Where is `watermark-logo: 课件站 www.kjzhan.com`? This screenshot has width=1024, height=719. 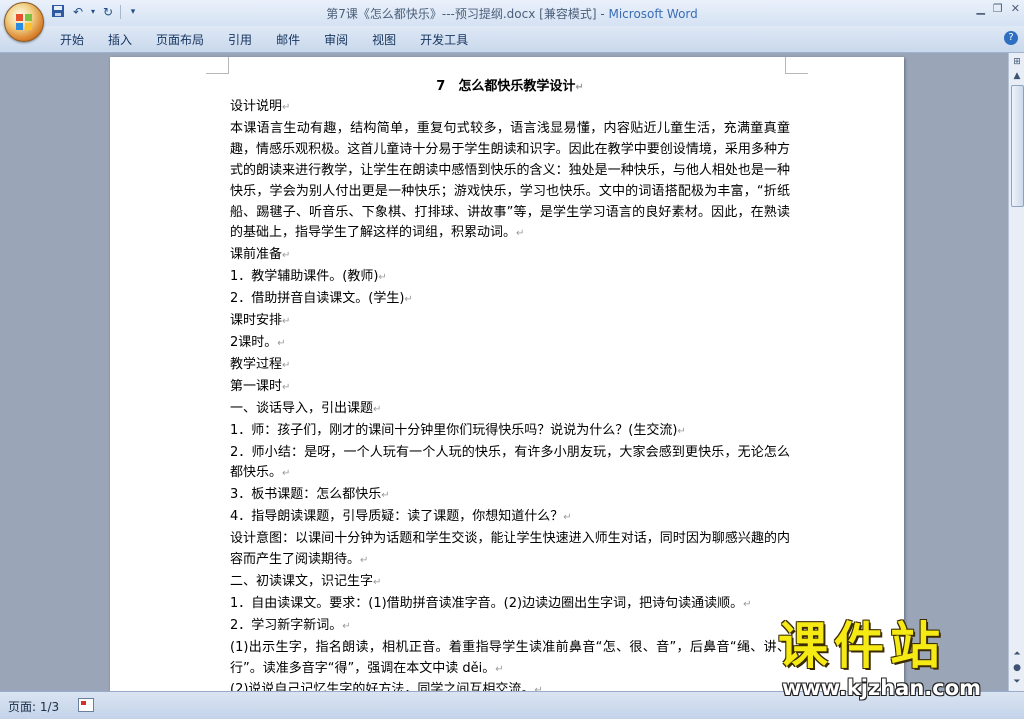 watermark-logo: 课件站 www.kjzhan.com is located at coordinates (898, 660).